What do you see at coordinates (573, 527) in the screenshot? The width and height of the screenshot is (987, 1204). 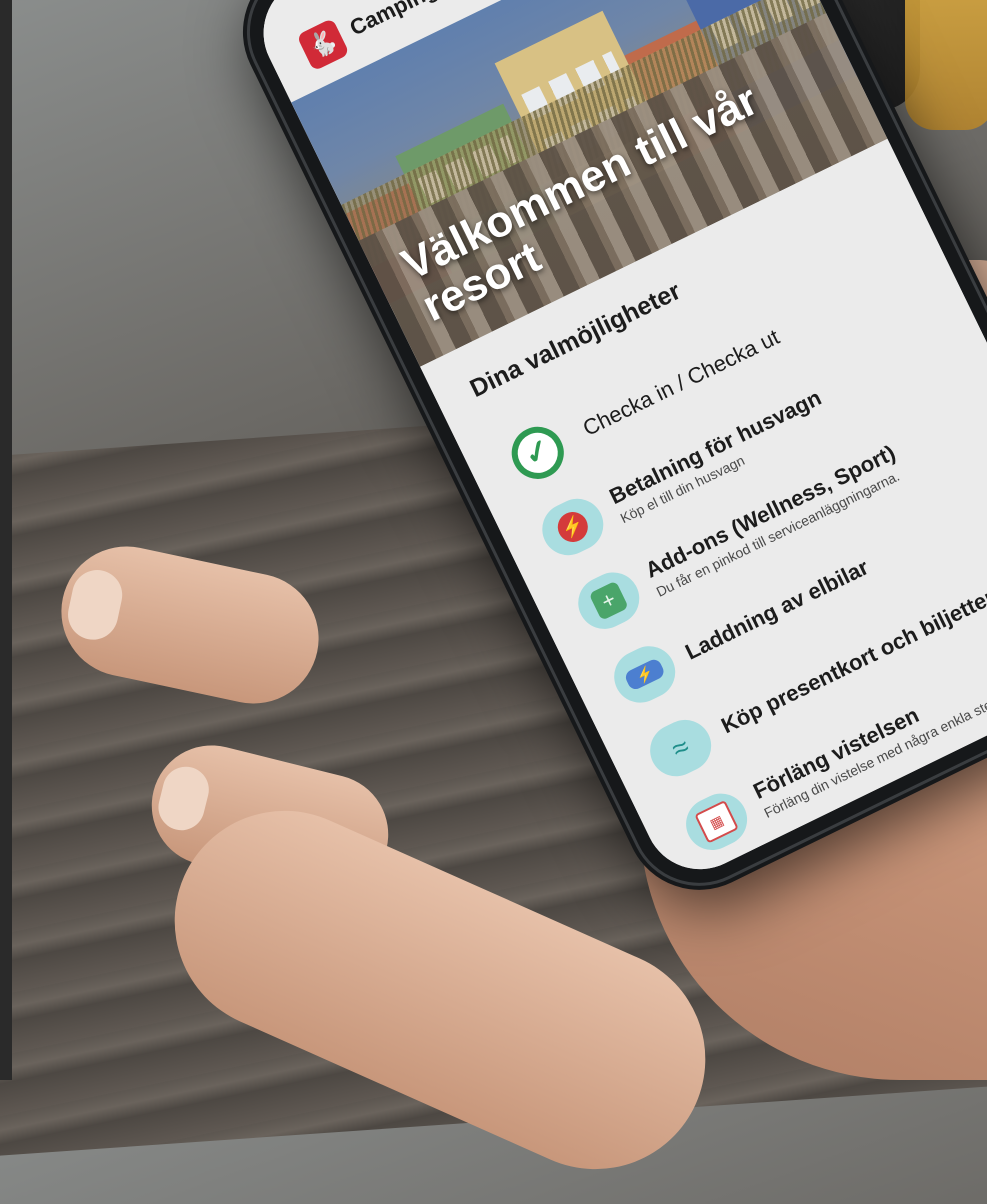 I see `power-plug-icon: ⚡` at bounding box center [573, 527].